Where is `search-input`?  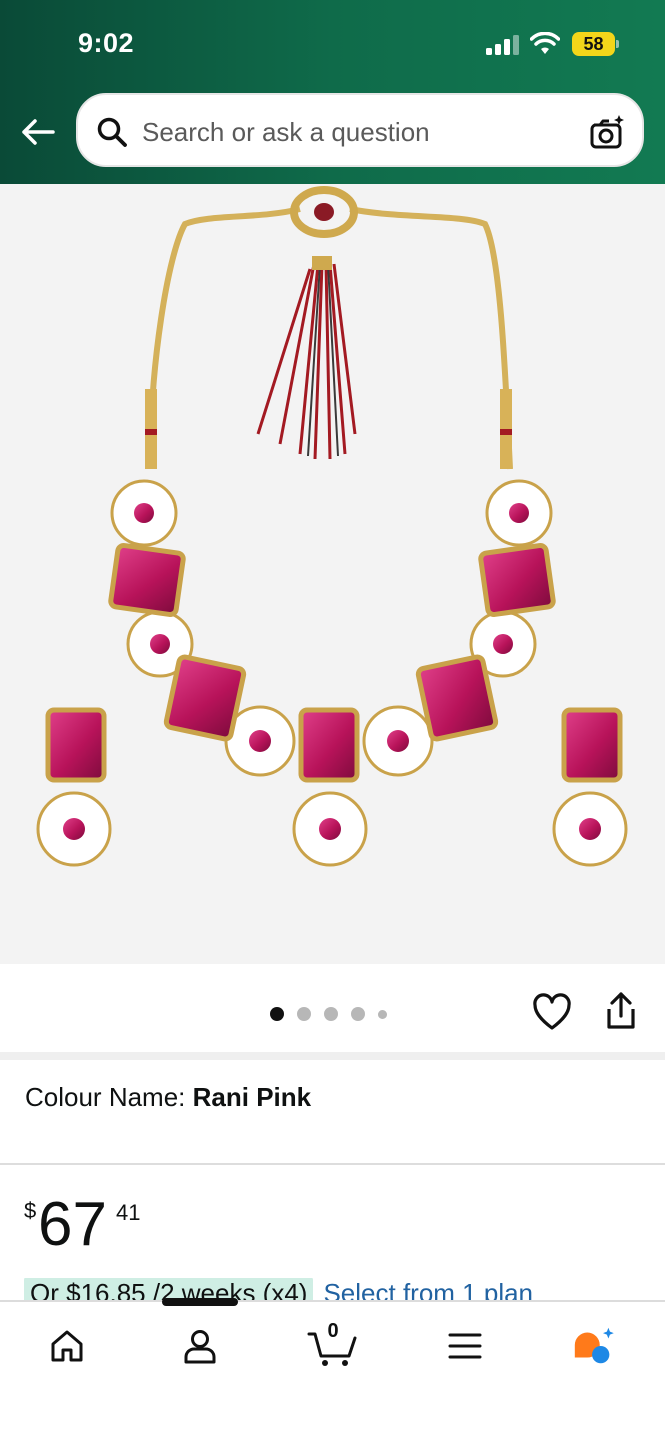
search-input is located at coordinates (352, 132).